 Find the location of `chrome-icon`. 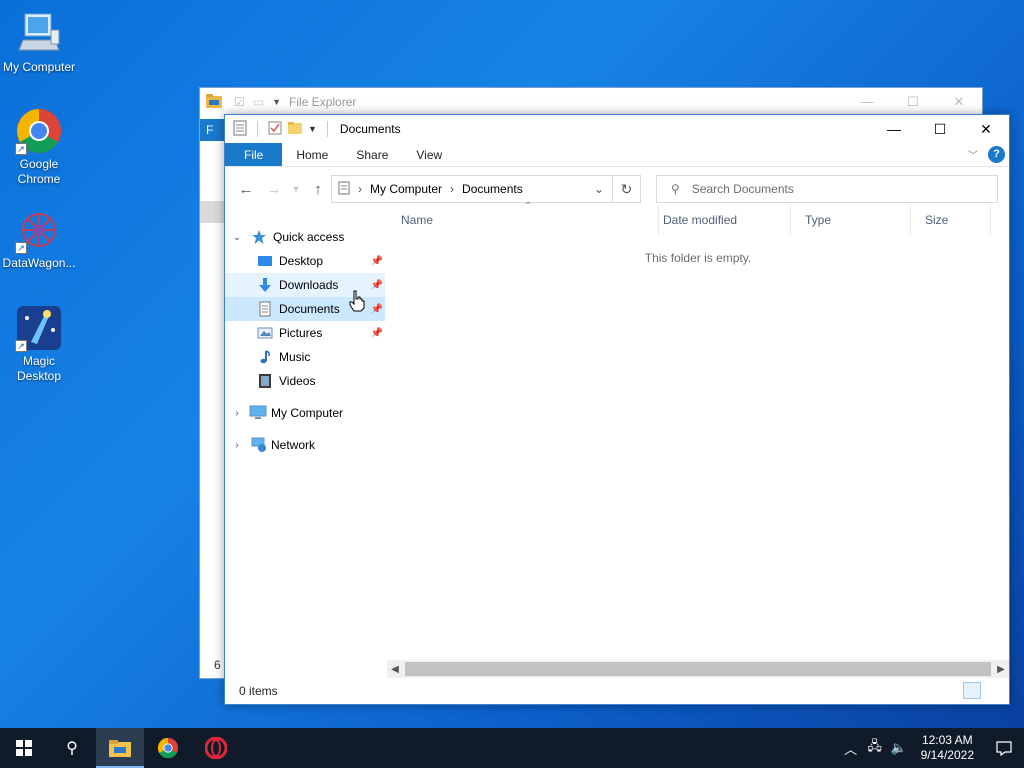

chrome-icon is located at coordinates (168, 748).